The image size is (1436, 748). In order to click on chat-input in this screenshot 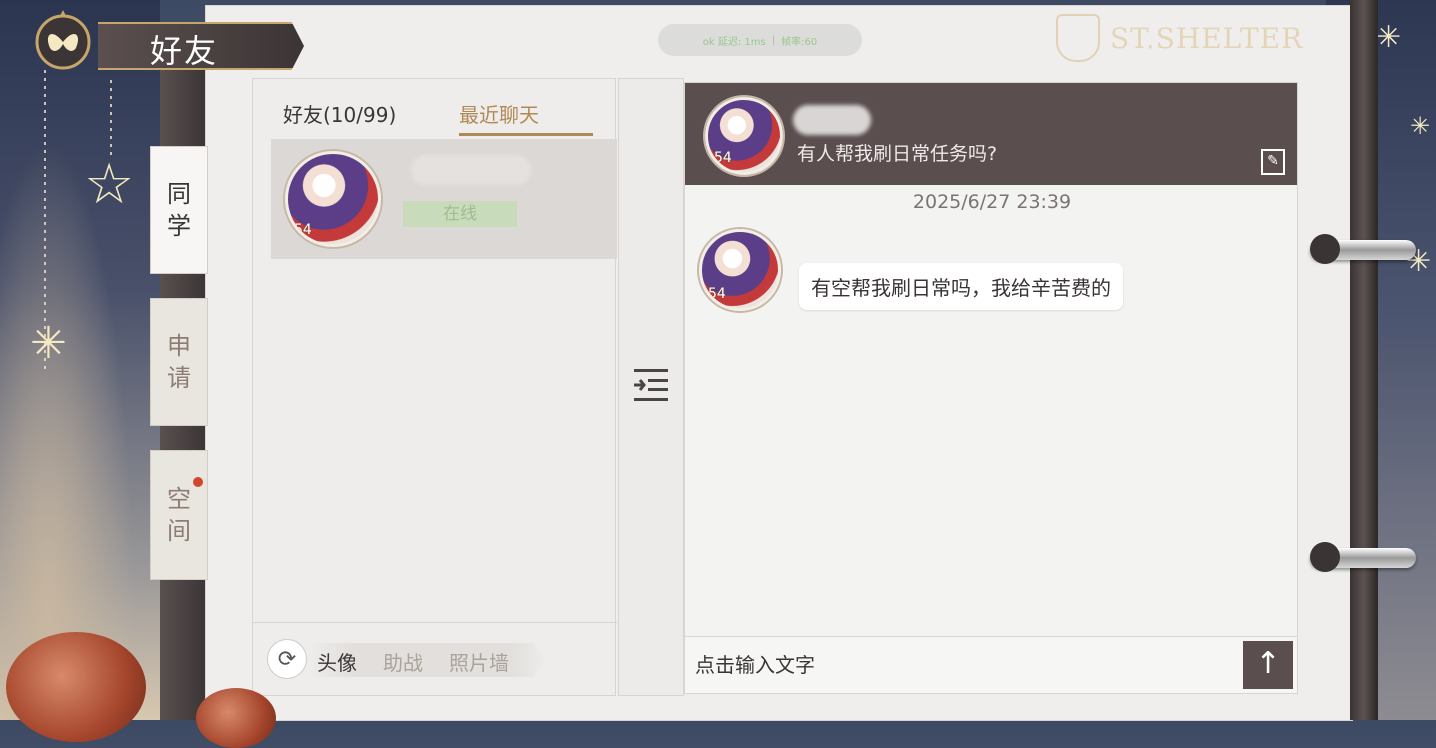, I will do `click(963, 665)`.